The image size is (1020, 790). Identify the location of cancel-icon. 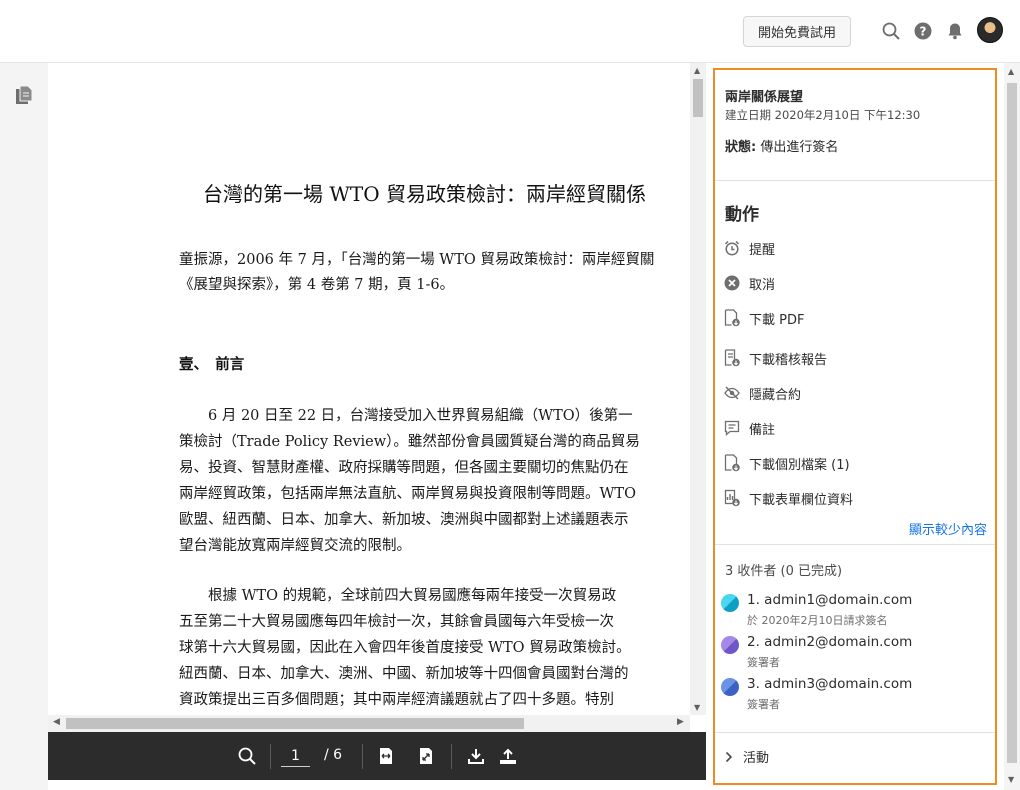
(732, 283).